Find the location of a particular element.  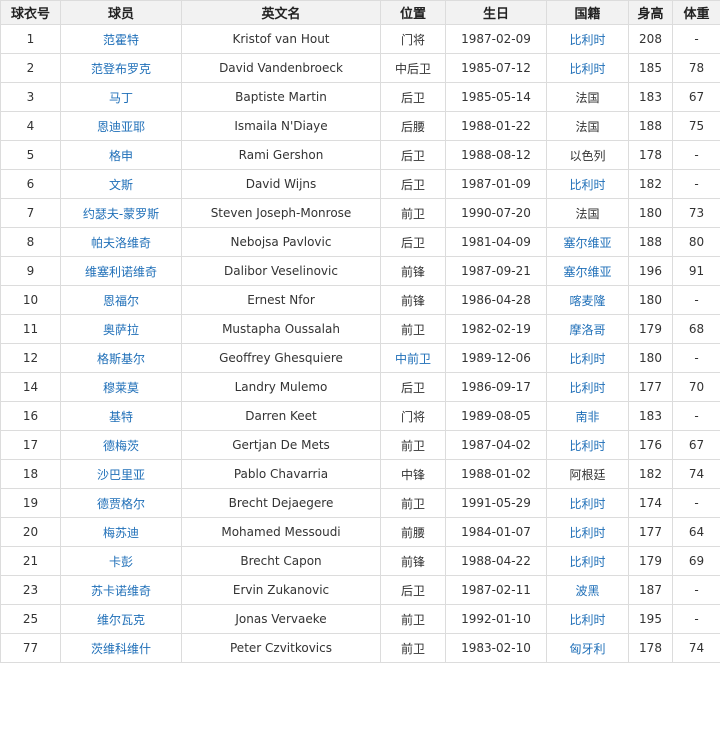

cell-english-name: Kristof van Hout is located at coordinates (281, 39).